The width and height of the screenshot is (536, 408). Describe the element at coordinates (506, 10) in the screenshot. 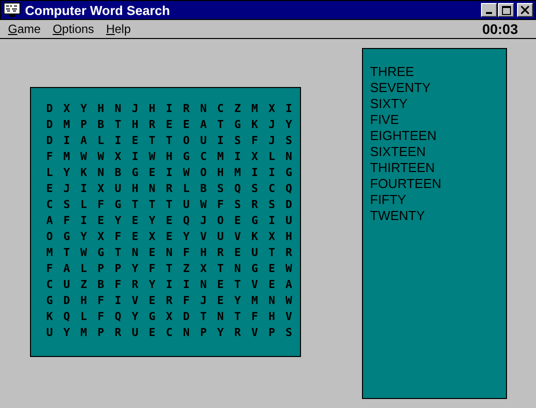

I see `maximize-button` at that location.